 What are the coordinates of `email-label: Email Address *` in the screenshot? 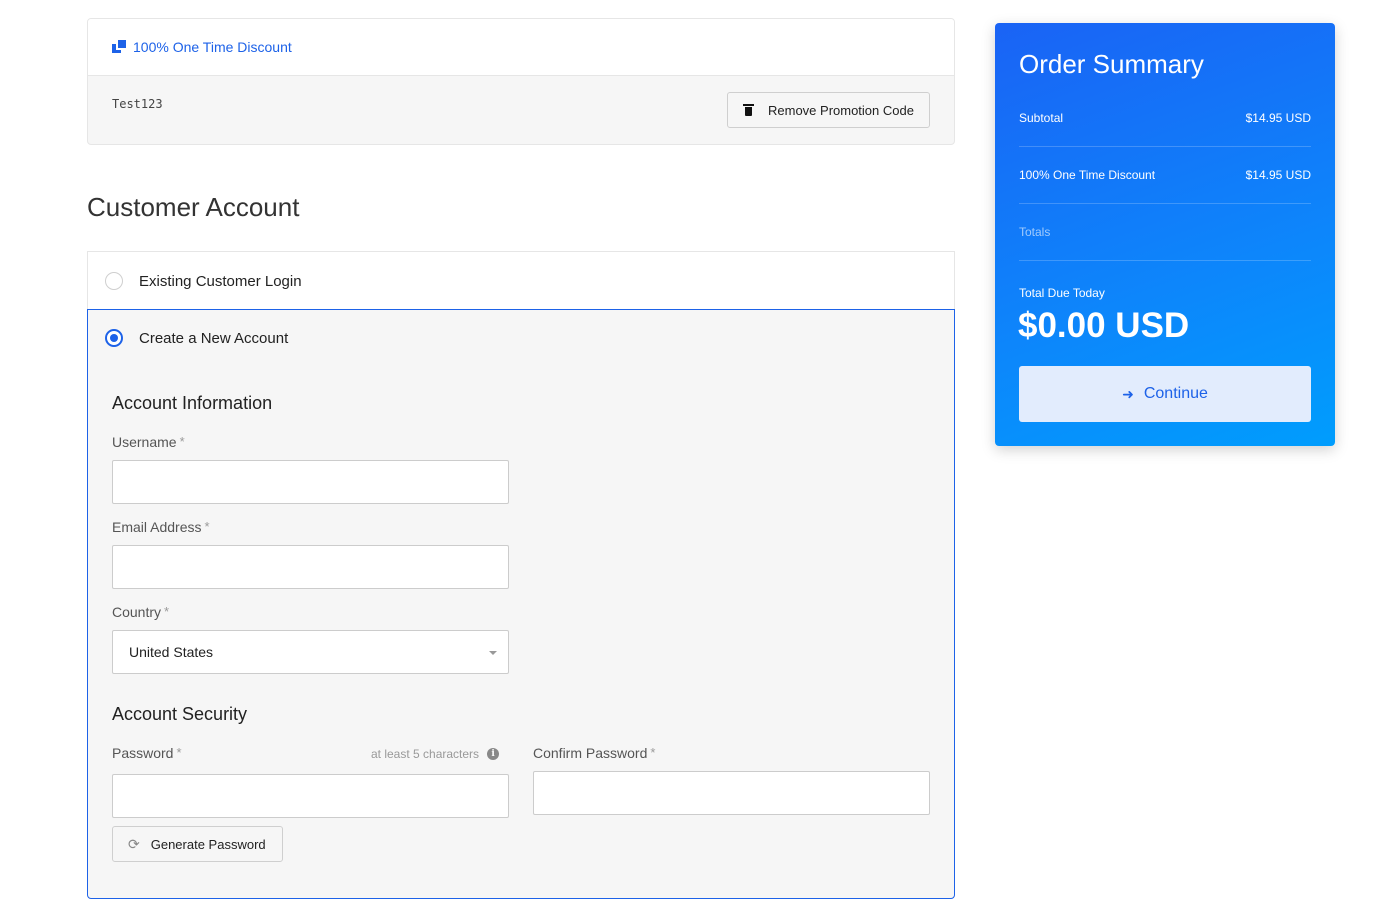 It's located at (161, 527).